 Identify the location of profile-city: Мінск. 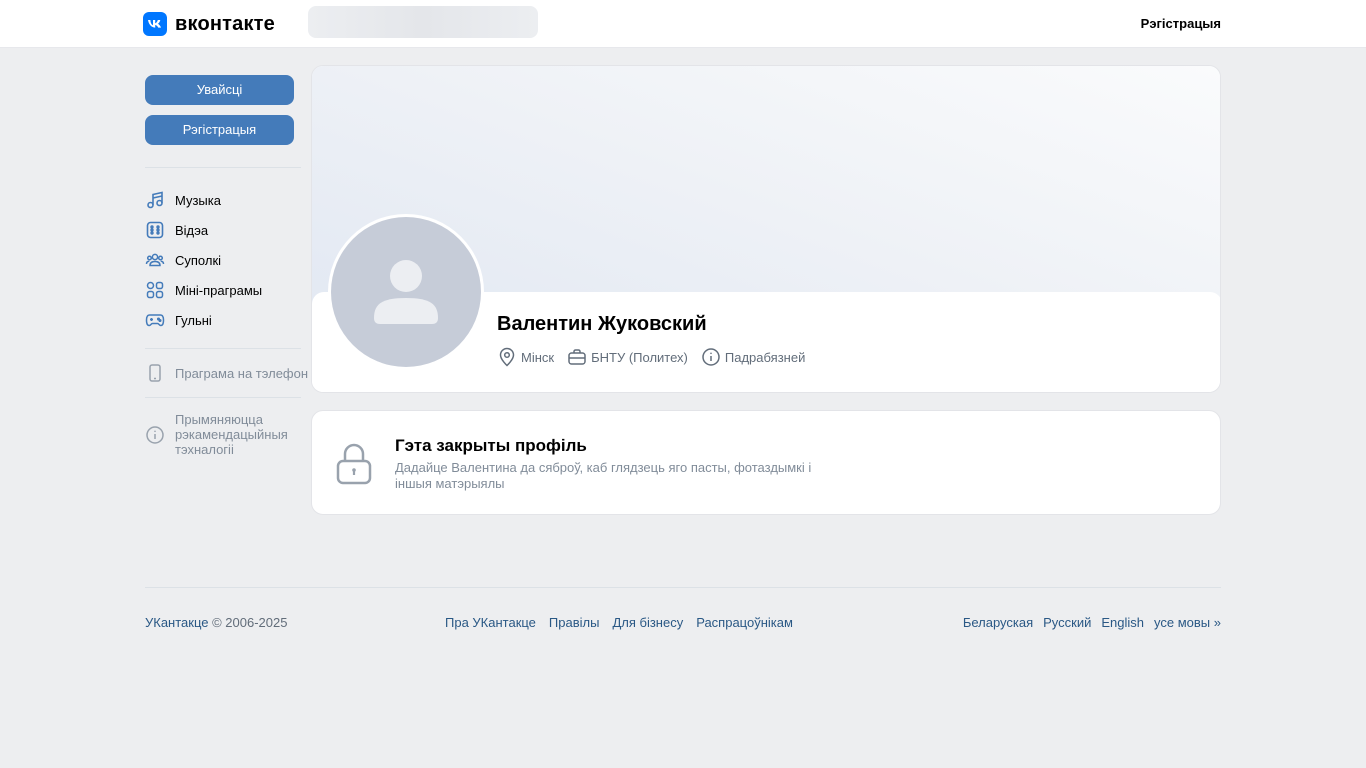
(525, 357).